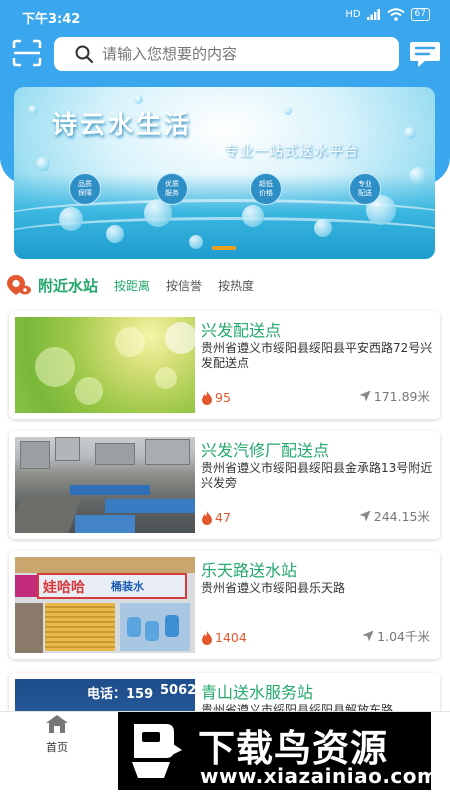 This screenshot has height=800, width=450. What do you see at coordinates (241, 330) in the screenshot?
I see `station-name: 兴发配送点` at bounding box center [241, 330].